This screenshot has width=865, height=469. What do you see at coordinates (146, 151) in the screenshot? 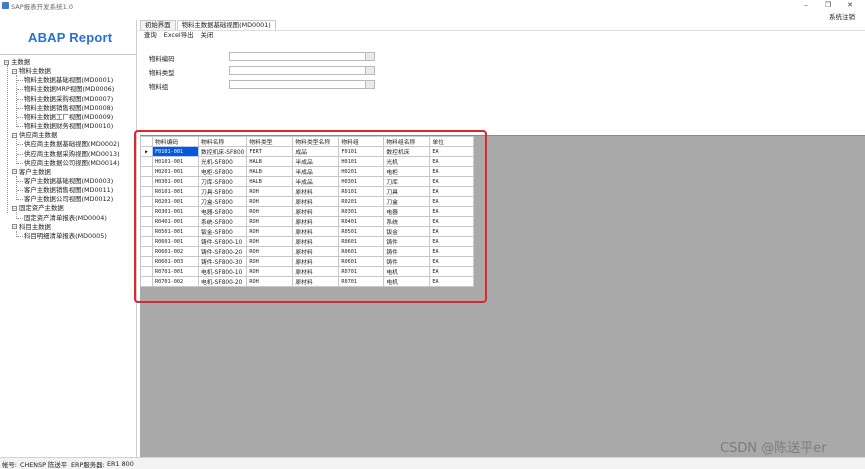
I see `row-selector: ▶` at bounding box center [146, 151].